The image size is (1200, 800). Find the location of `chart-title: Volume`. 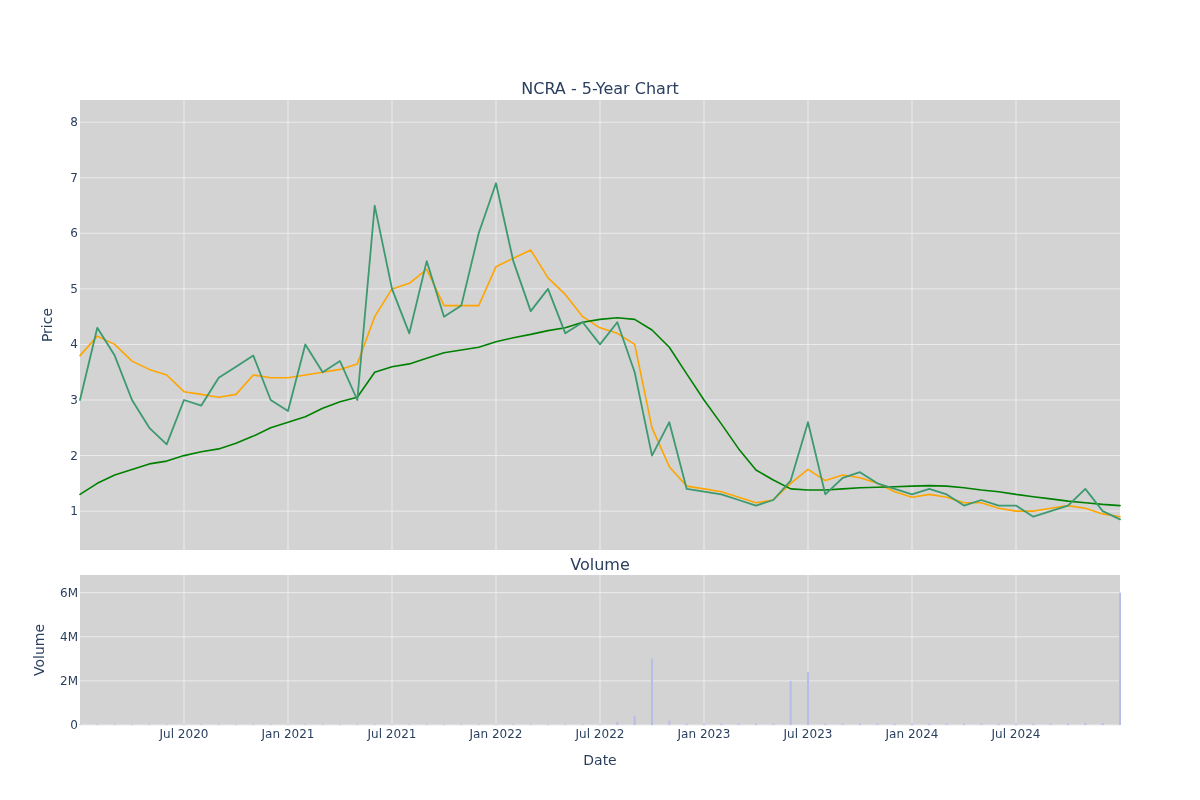

chart-title: Volume is located at coordinates (600, 564).